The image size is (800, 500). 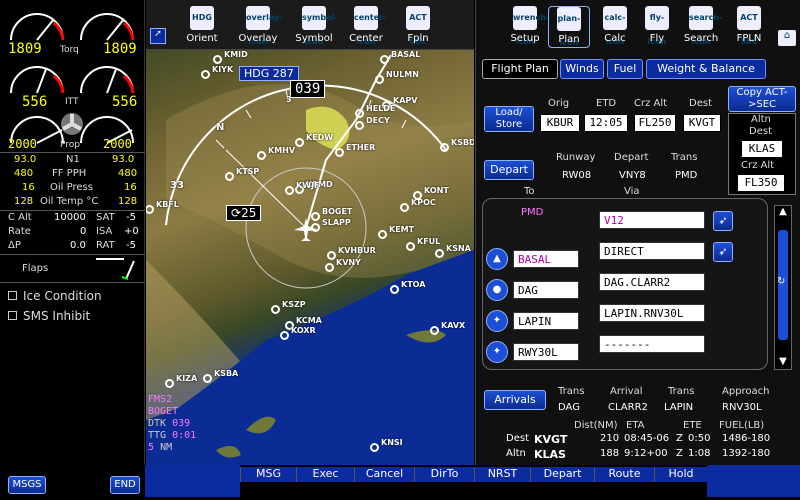 I want to click on leg-action-3-icon: ✦, so click(x=497, y=321).